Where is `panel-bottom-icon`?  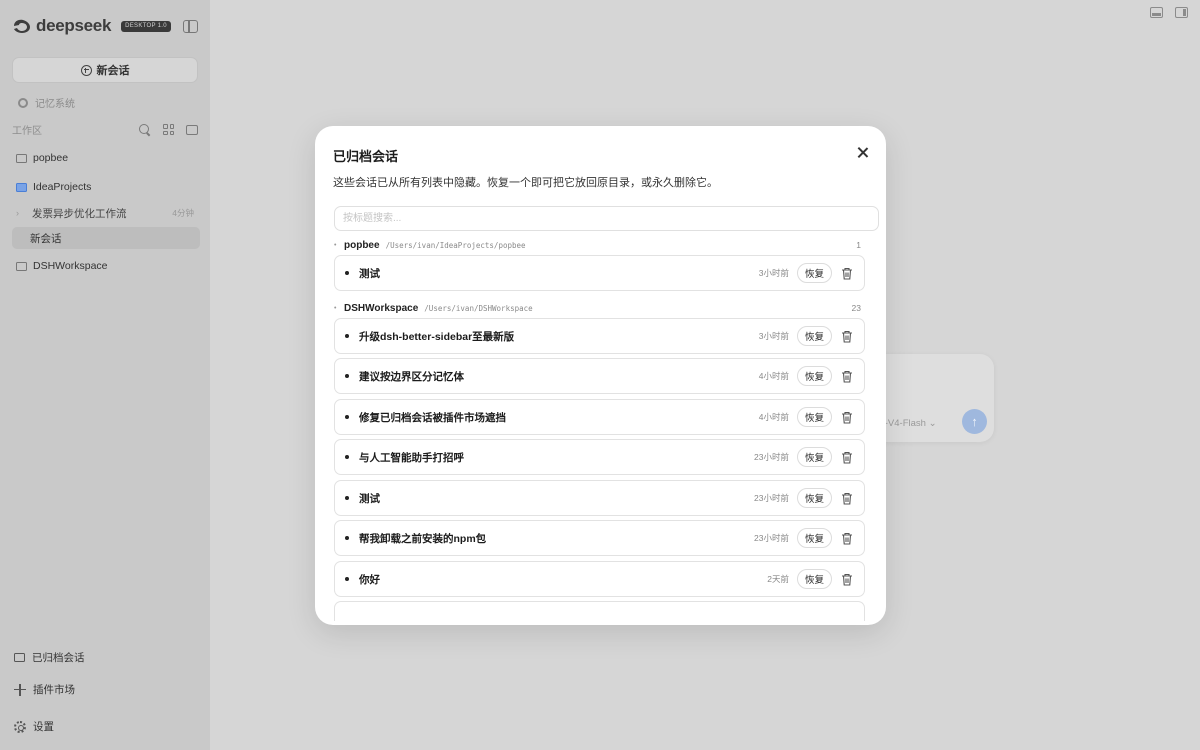 panel-bottom-icon is located at coordinates (1156, 12).